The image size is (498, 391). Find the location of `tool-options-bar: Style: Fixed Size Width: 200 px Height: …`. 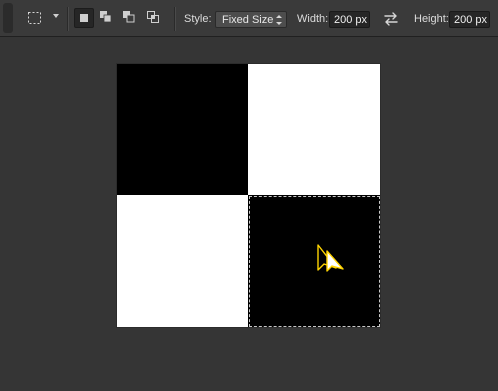

tool-options-bar: Style: Fixed Size Width: 200 px Height: … is located at coordinates (249, 18).